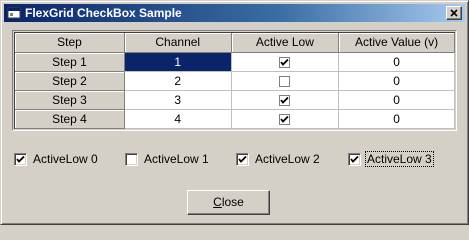  Describe the element at coordinates (70, 62) in the screenshot. I see `row-header-step: Step 1` at that location.